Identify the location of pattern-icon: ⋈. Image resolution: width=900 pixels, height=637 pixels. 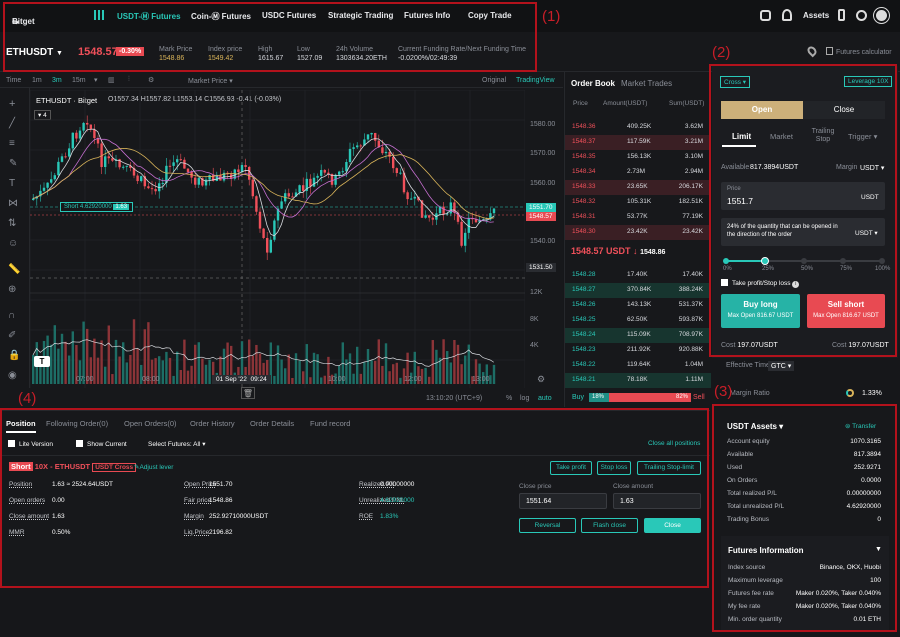
(13, 203).